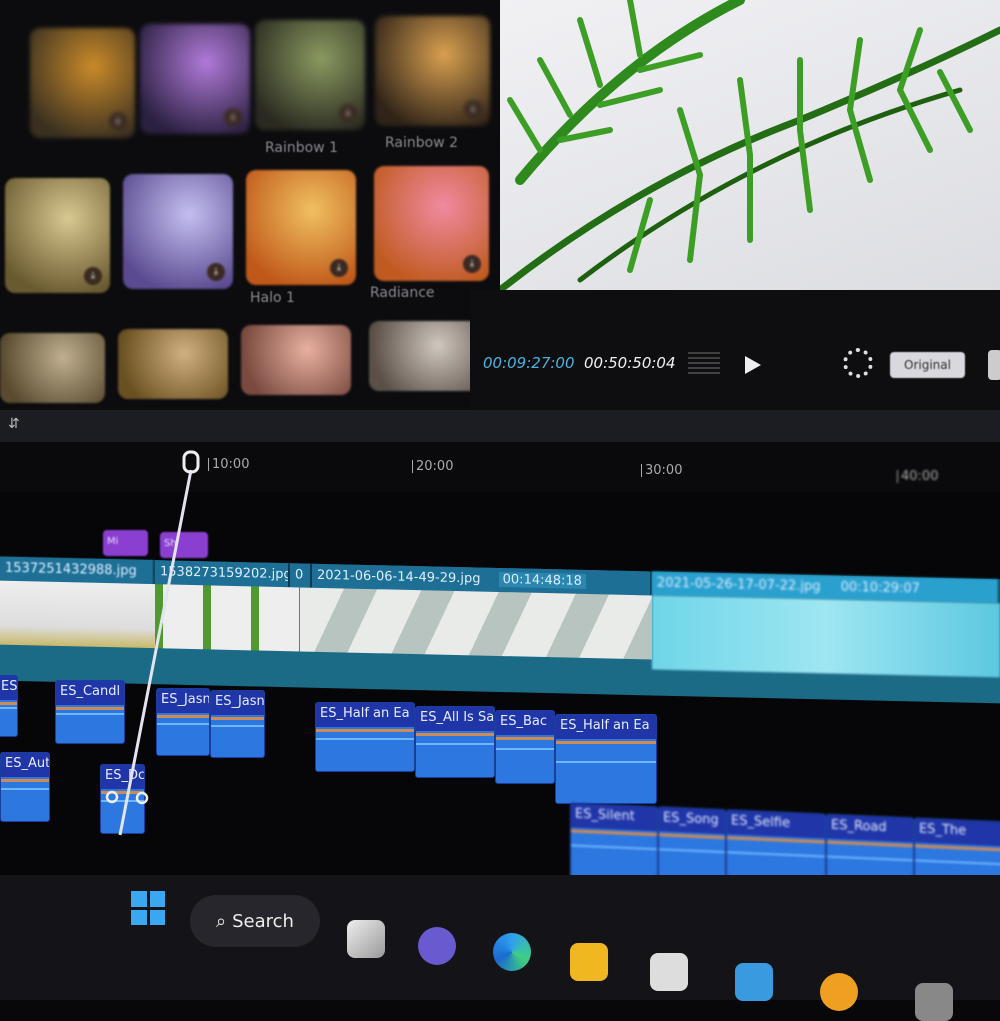  I want to click on effect-label: Halo 1, so click(272, 298).